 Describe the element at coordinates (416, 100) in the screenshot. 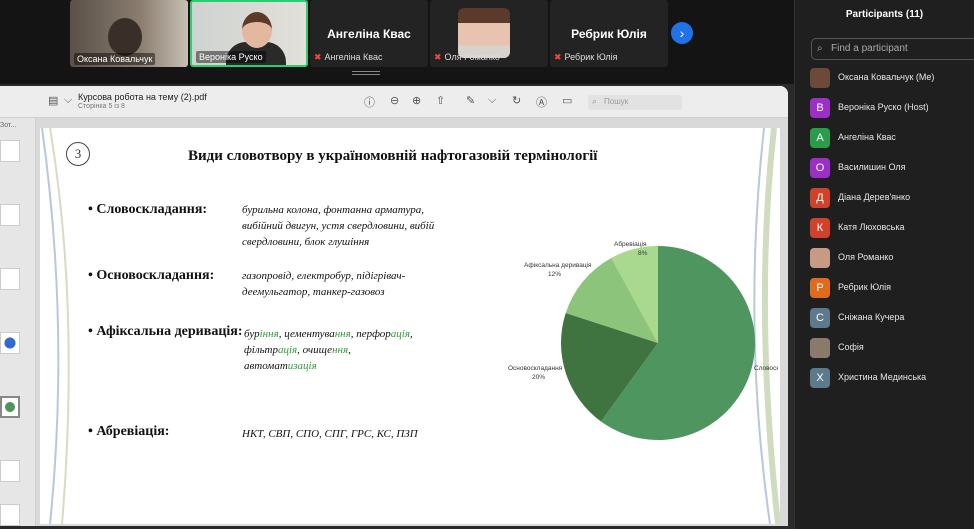

I see `zoom-in-icon: ⊕` at that location.